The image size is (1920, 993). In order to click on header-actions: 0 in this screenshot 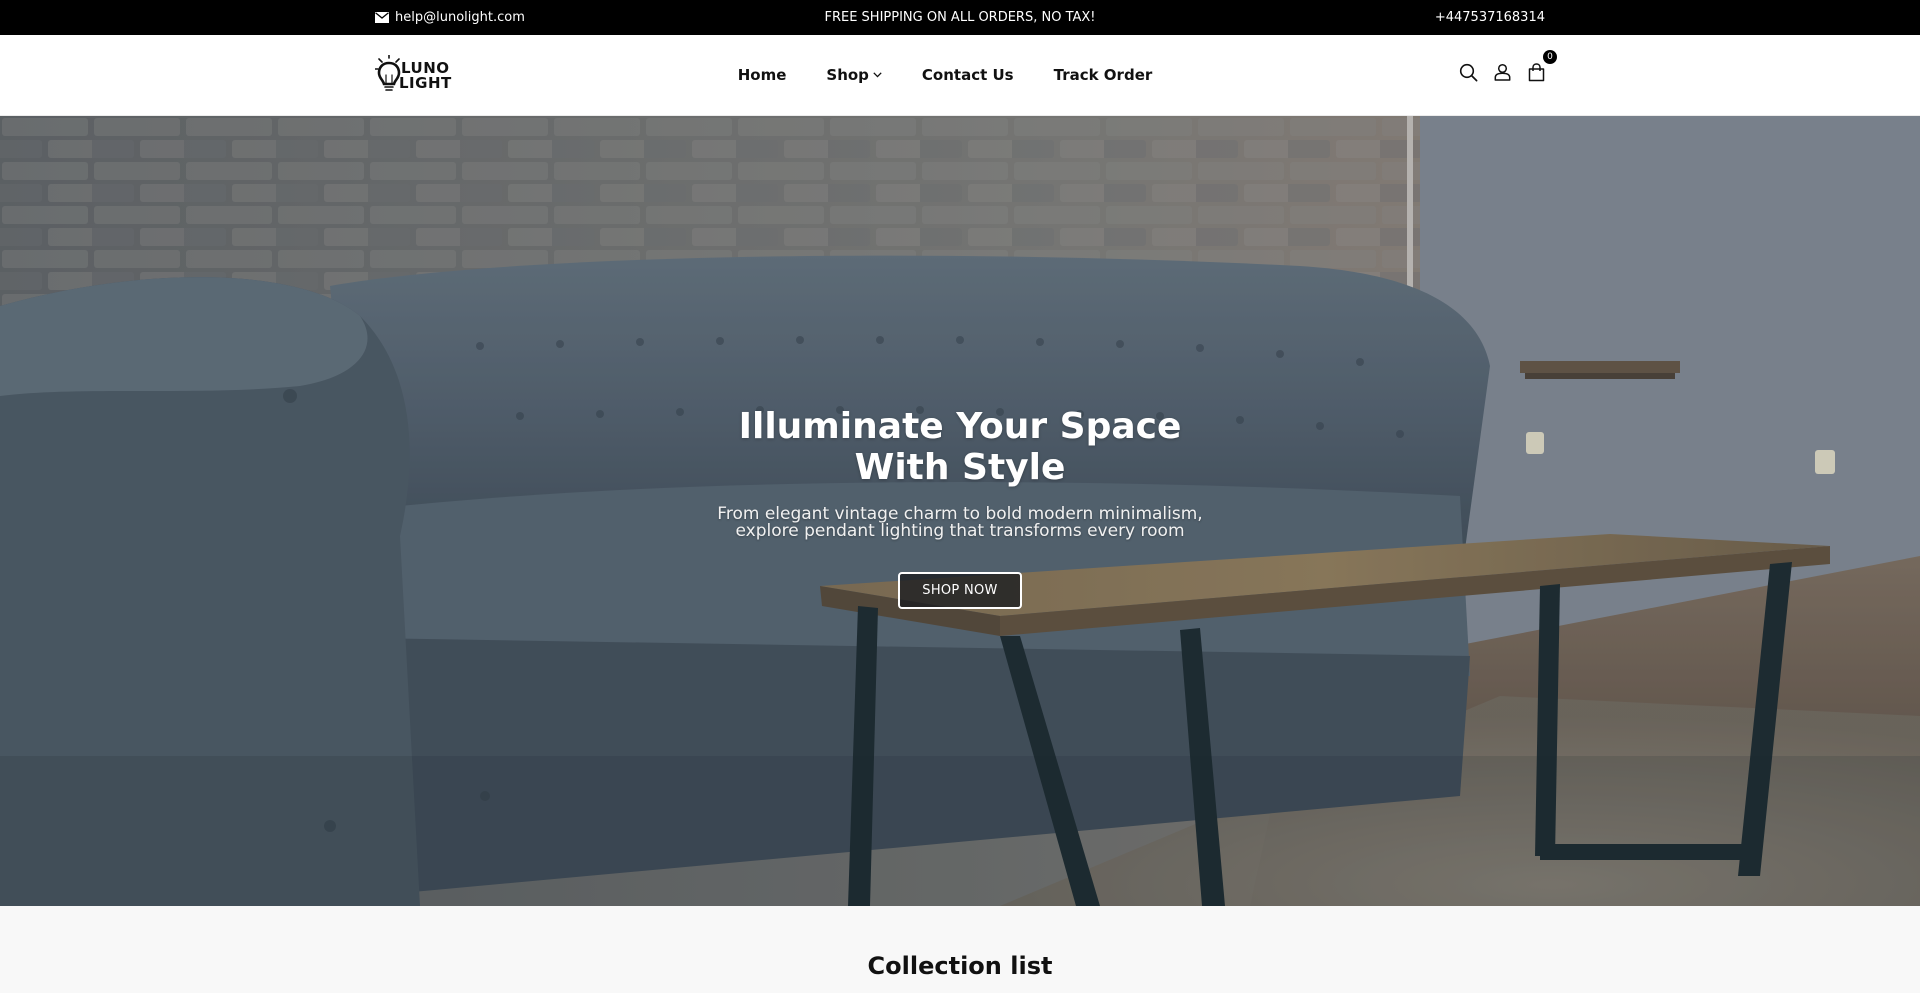, I will do `click(1507, 66)`.